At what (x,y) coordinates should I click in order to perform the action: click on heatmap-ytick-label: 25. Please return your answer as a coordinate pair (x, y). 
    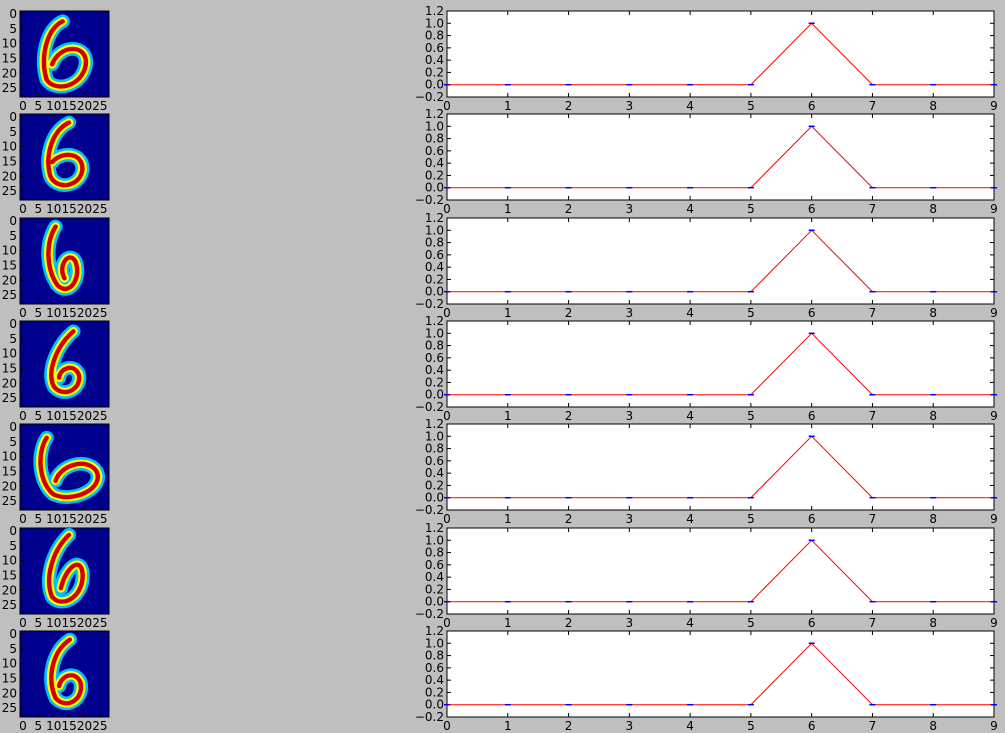
    Looking at the image, I should click on (9, 708).